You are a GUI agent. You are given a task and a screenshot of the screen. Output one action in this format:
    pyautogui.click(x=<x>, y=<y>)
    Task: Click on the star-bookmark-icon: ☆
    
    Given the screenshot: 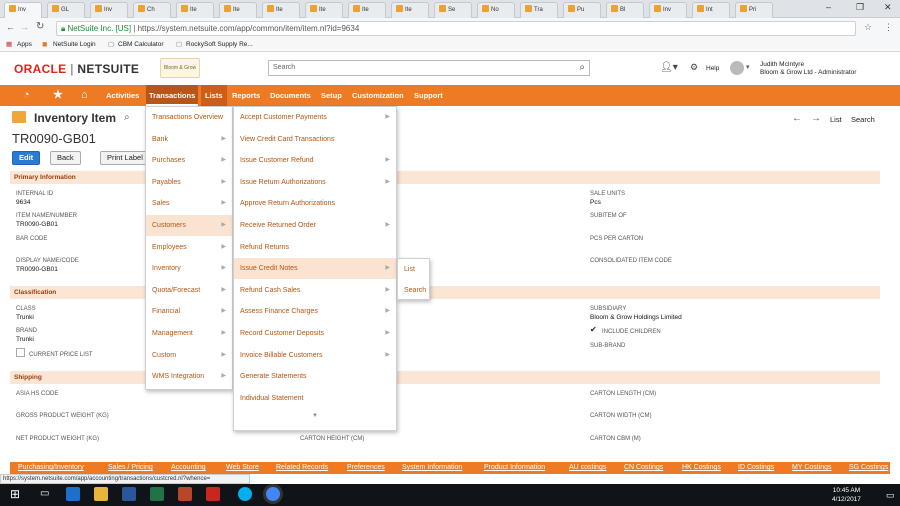 What is the action you would take?
    pyautogui.click(x=868, y=27)
    